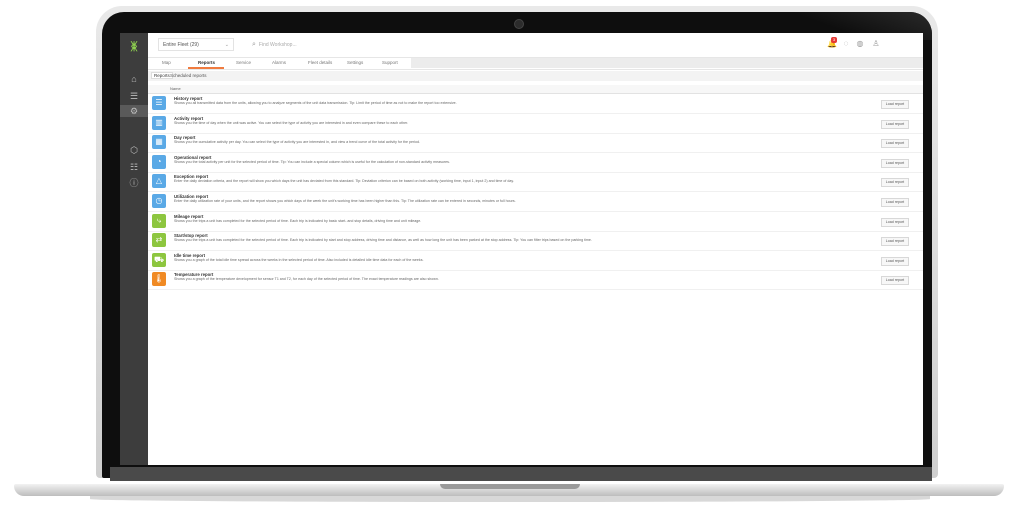  What do you see at coordinates (159, 201) in the screenshot?
I see `gauge-icon: ◷` at bounding box center [159, 201].